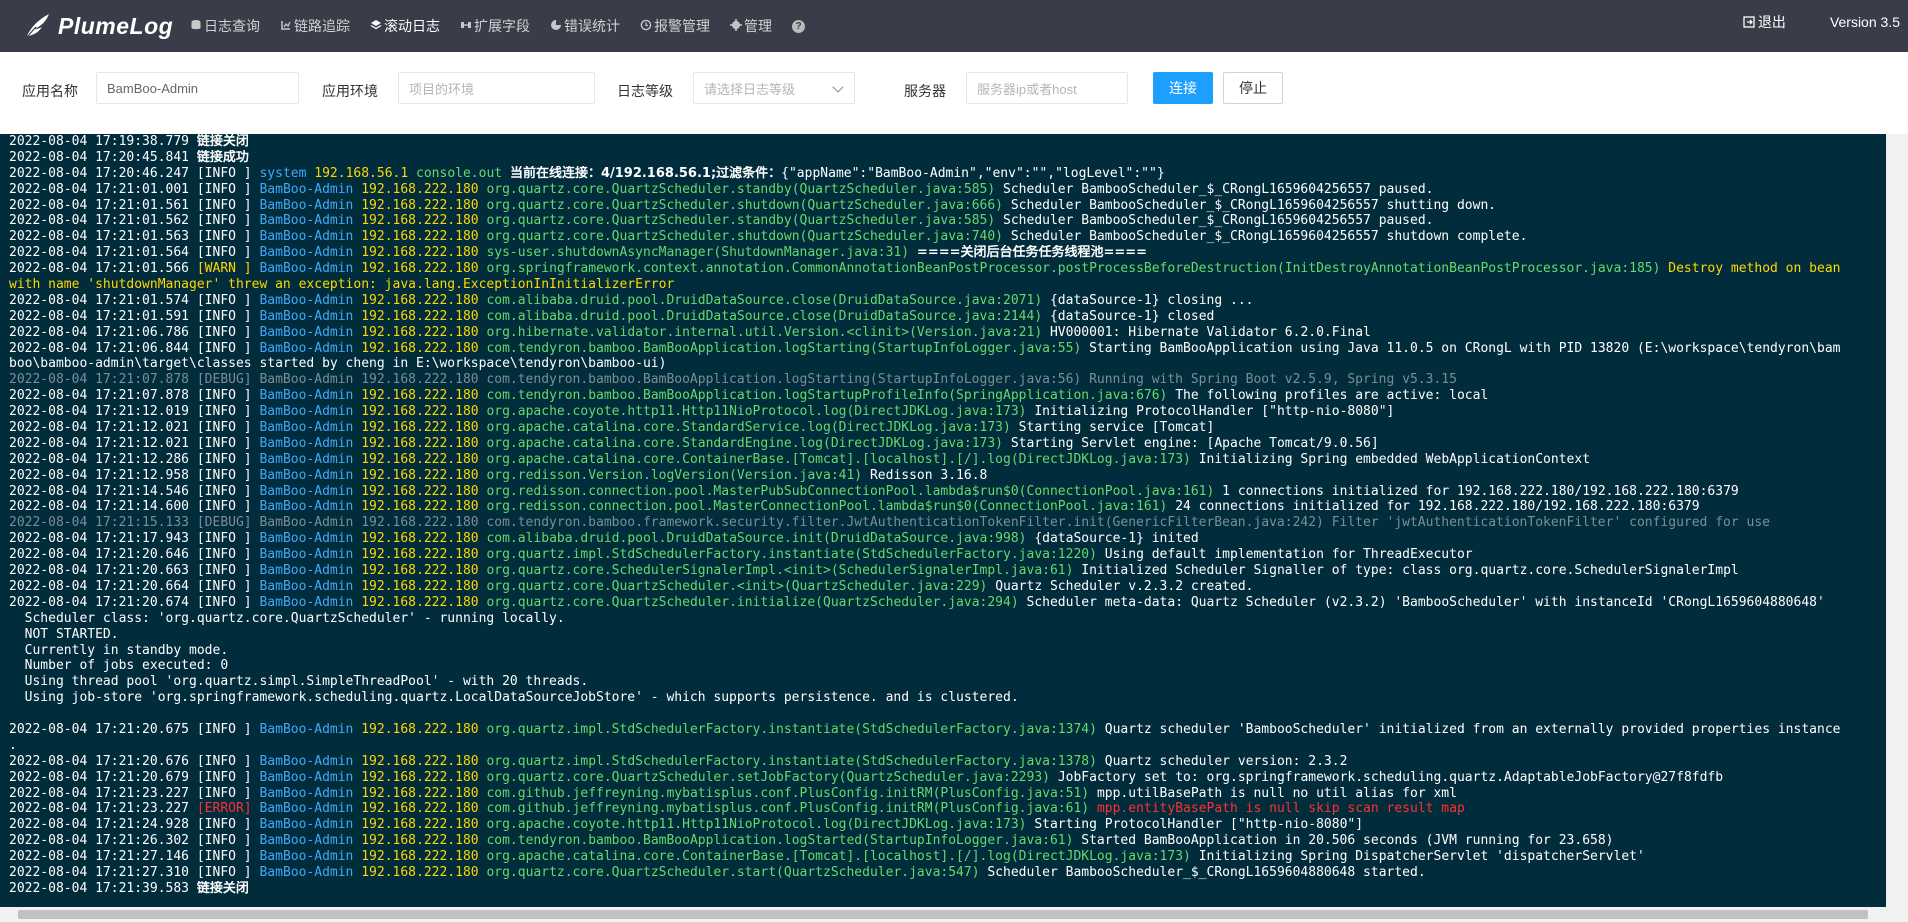 The width and height of the screenshot is (1908, 922). Describe the element at coordinates (502, 26) in the screenshot. I see `nav-item-label: 扩展字段` at that location.